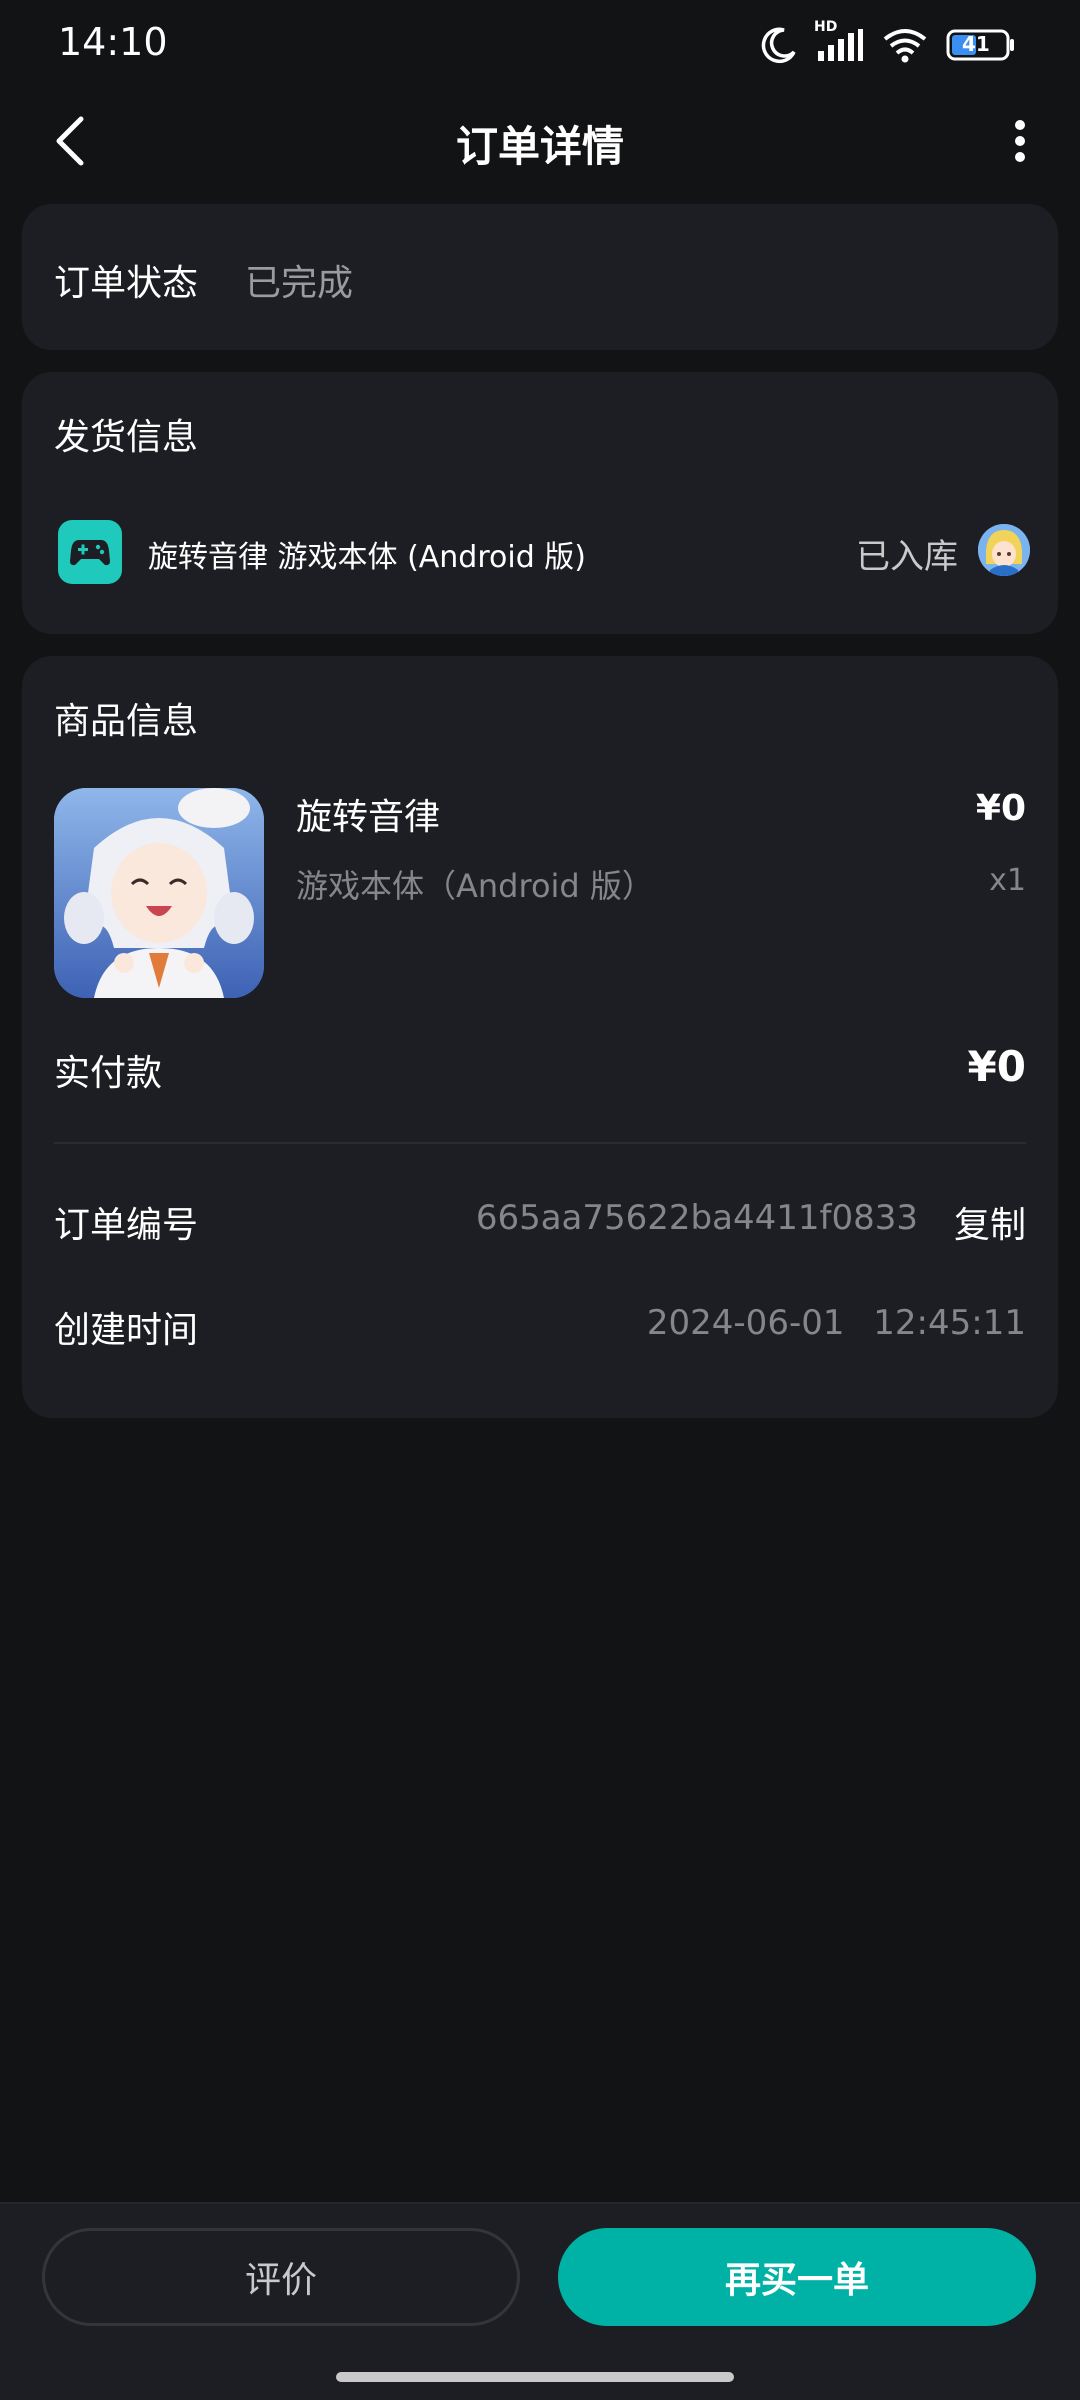  What do you see at coordinates (540, 45) in the screenshot?
I see `status-bar: 14:10 HD 41` at bounding box center [540, 45].